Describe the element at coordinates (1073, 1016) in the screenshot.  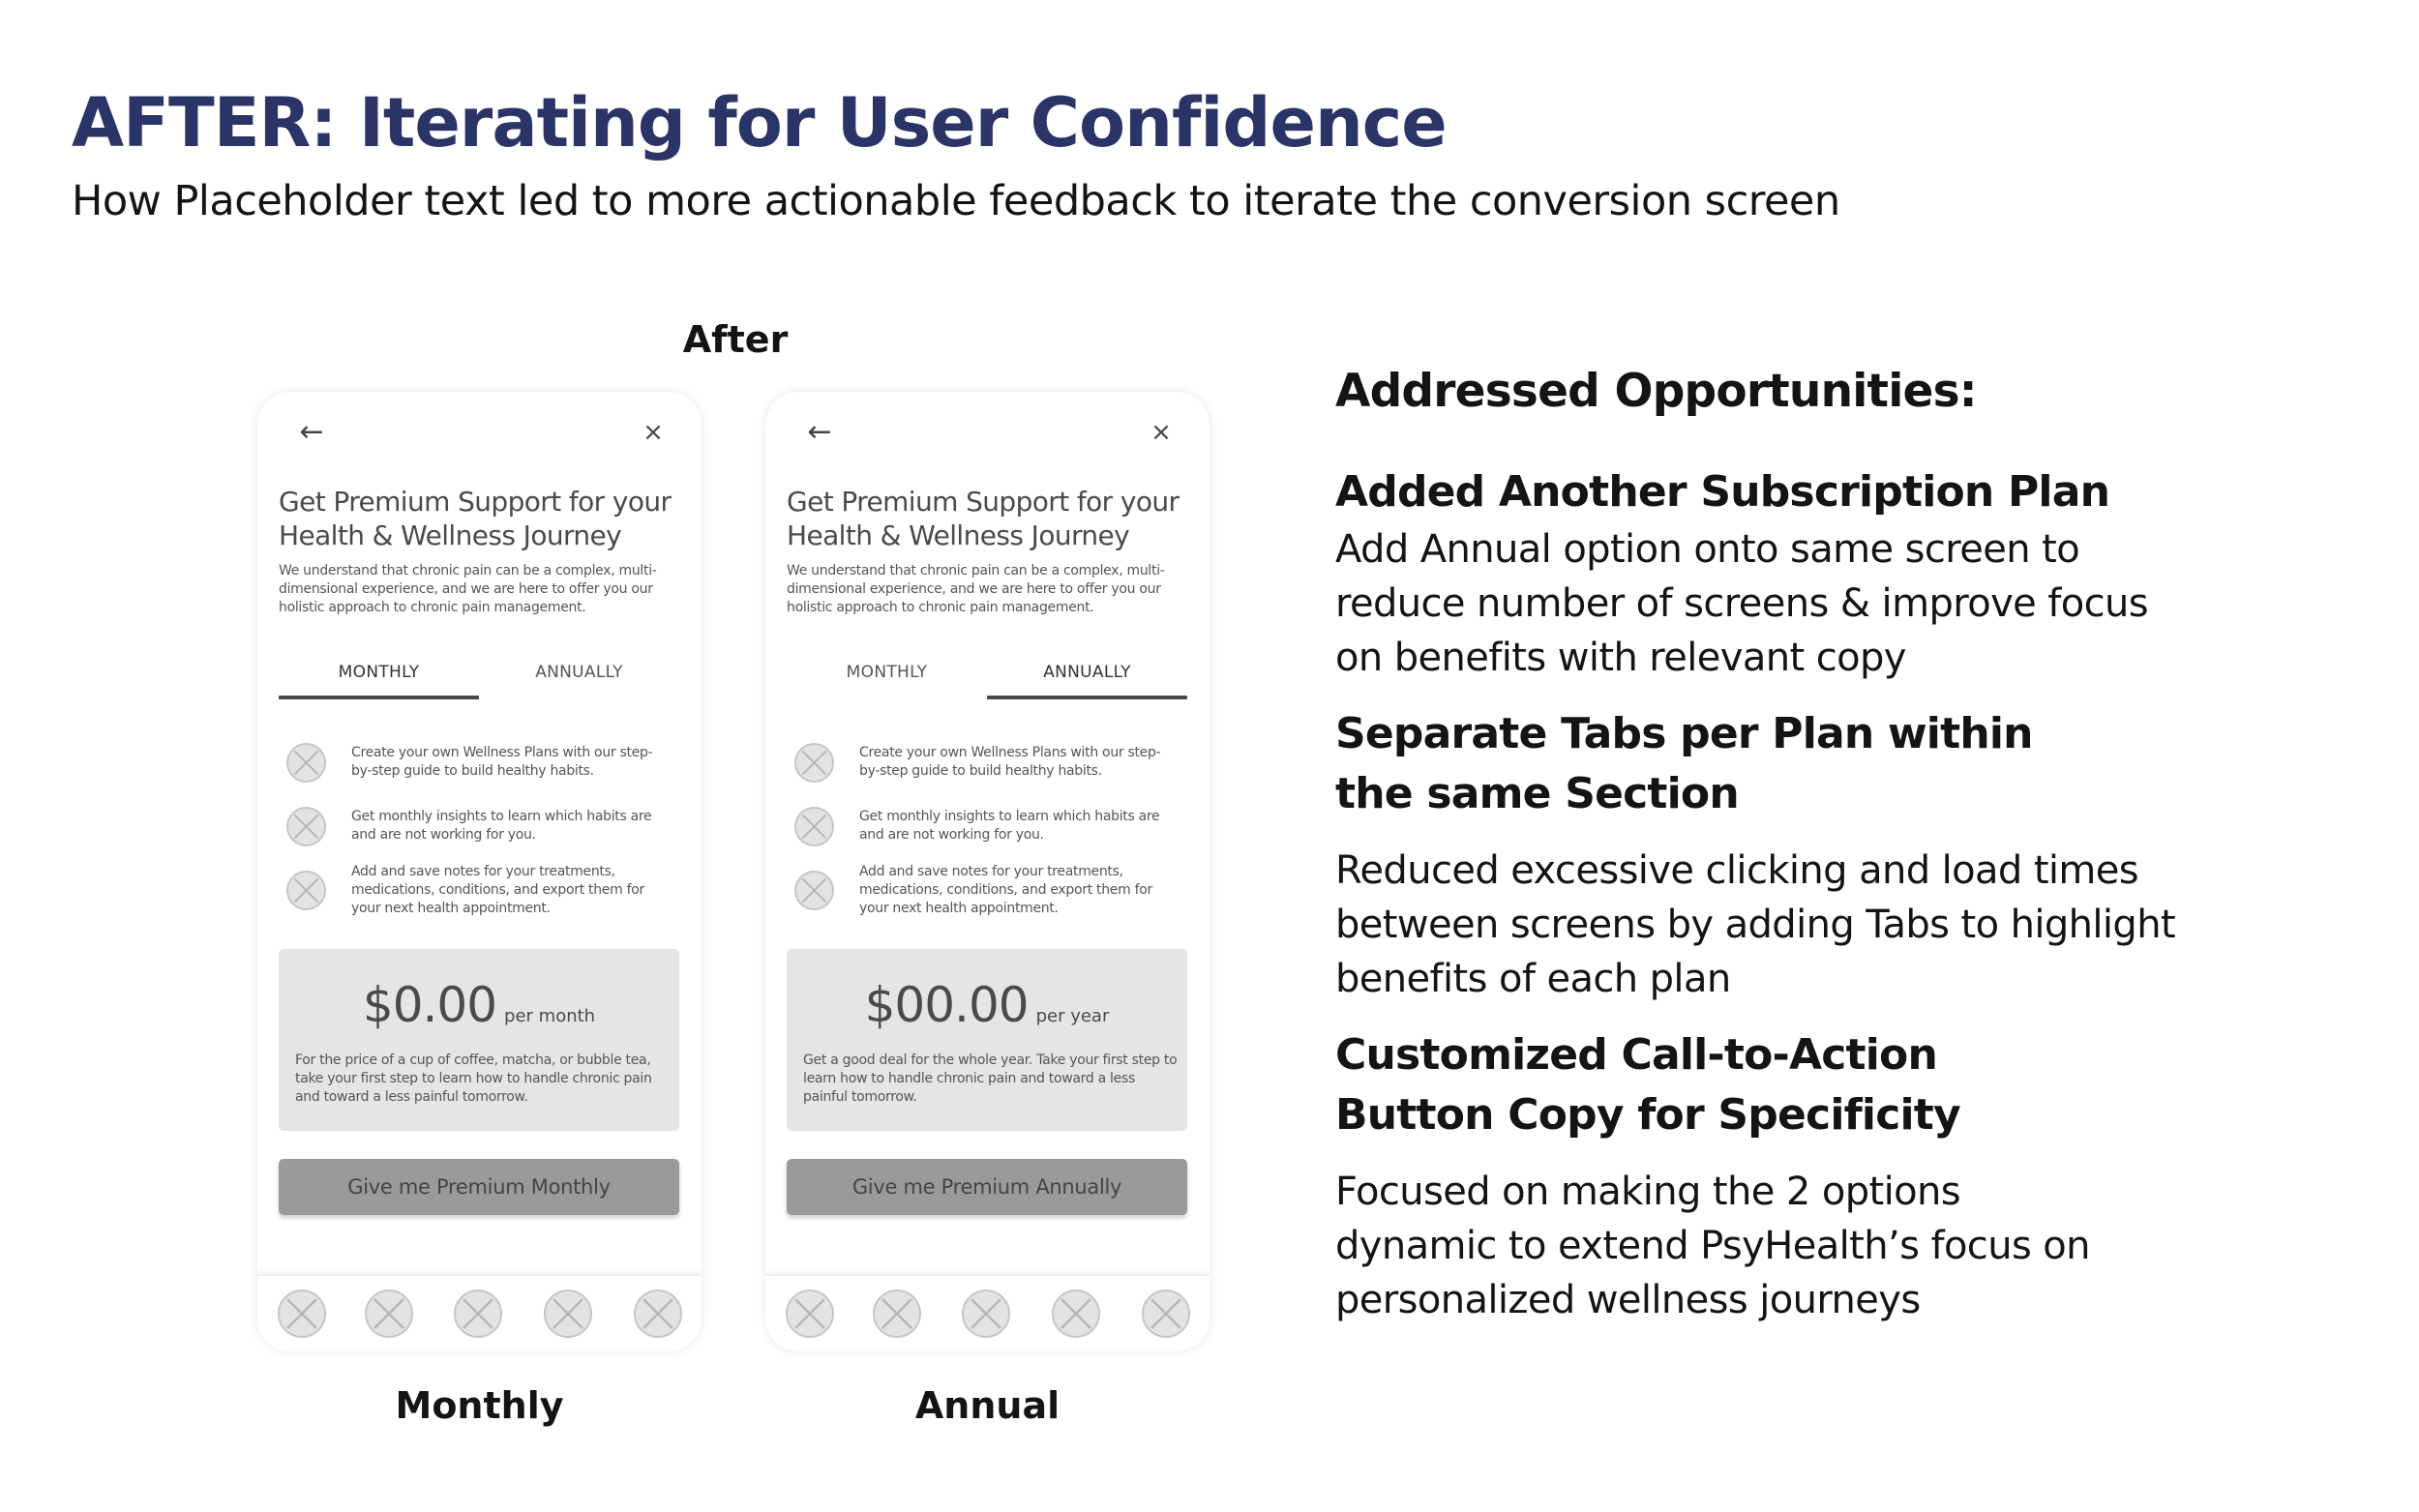
I see `price-period: per year` at that location.